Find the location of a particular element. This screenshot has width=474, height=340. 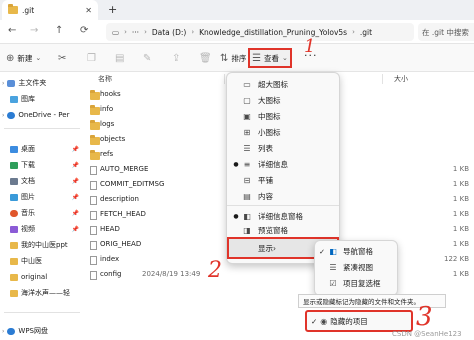

submenu-item-label: 导航窗格 is located at coordinates (358, 251).